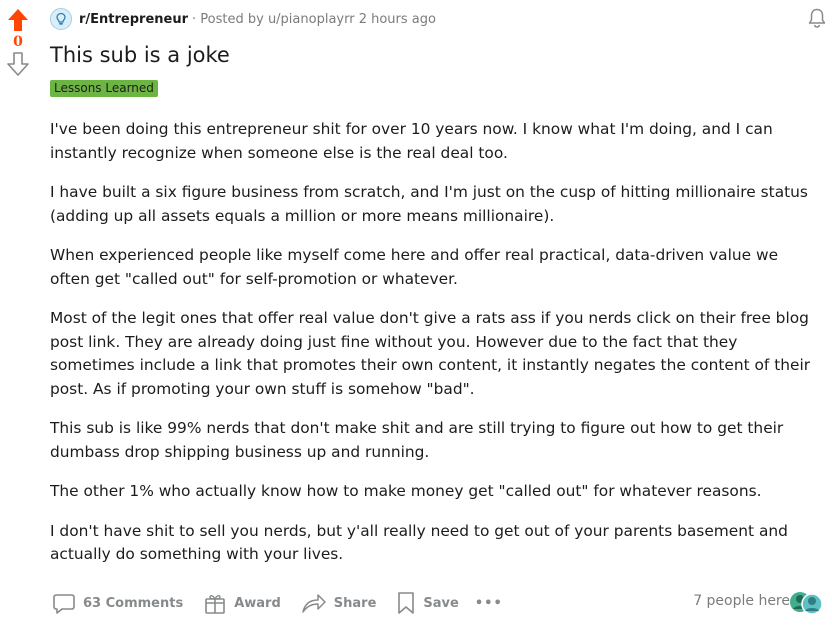 The image size is (832, 625). I want to click on avatar-icon, so click(806, 603).